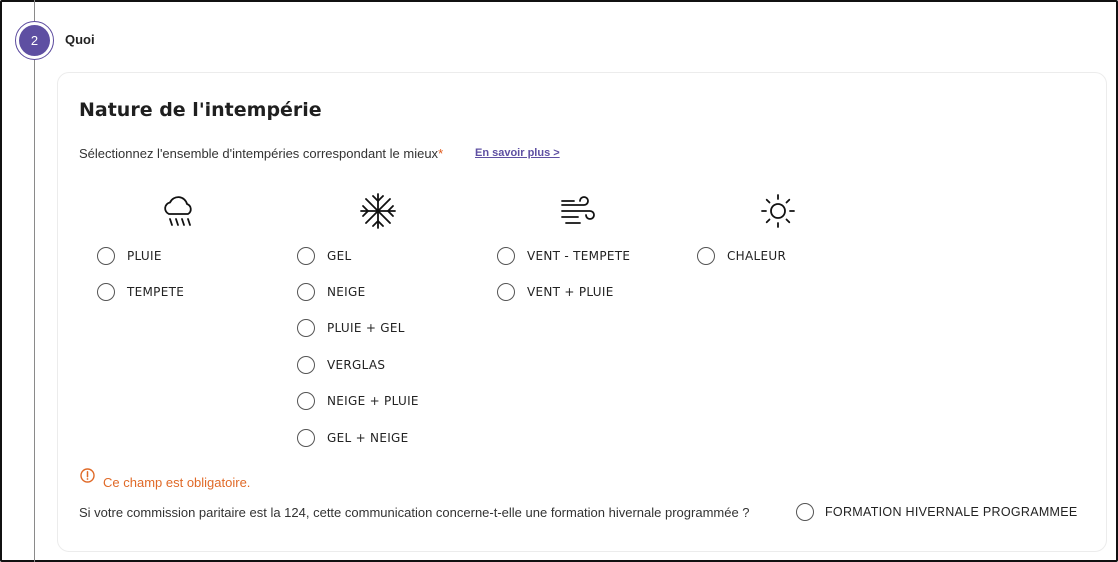 The width and height of the screenshot is (1118, 562). I want to click on option-formation-hivernale: FORMATION HIVERNALE PROGRAMMEE, so click(937, 512).